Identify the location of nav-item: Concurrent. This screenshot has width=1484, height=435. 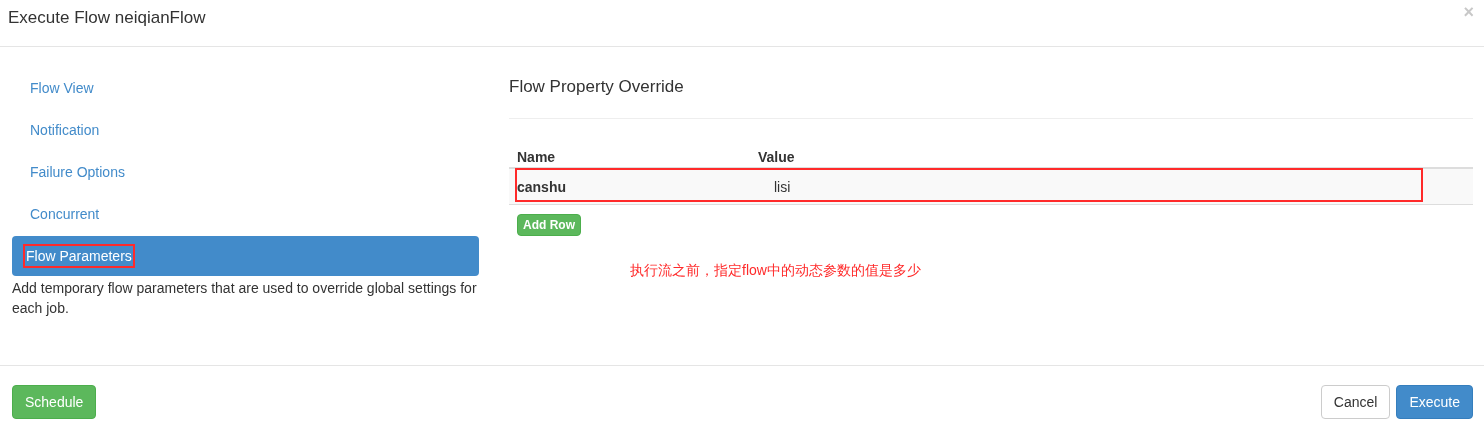
(245, 214).